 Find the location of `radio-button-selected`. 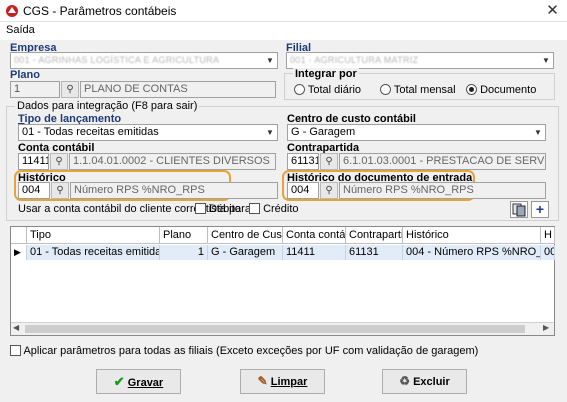

radio-button-selected is located at coordinates (471, 89).